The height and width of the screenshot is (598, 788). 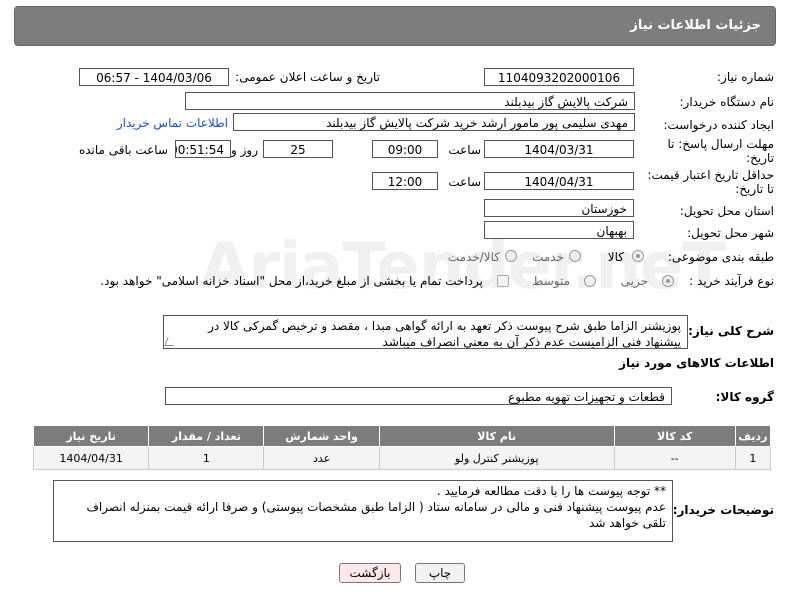 I want to click on page-title: جزئیات اطلاعات نیاز, so click(x=695, y=25).